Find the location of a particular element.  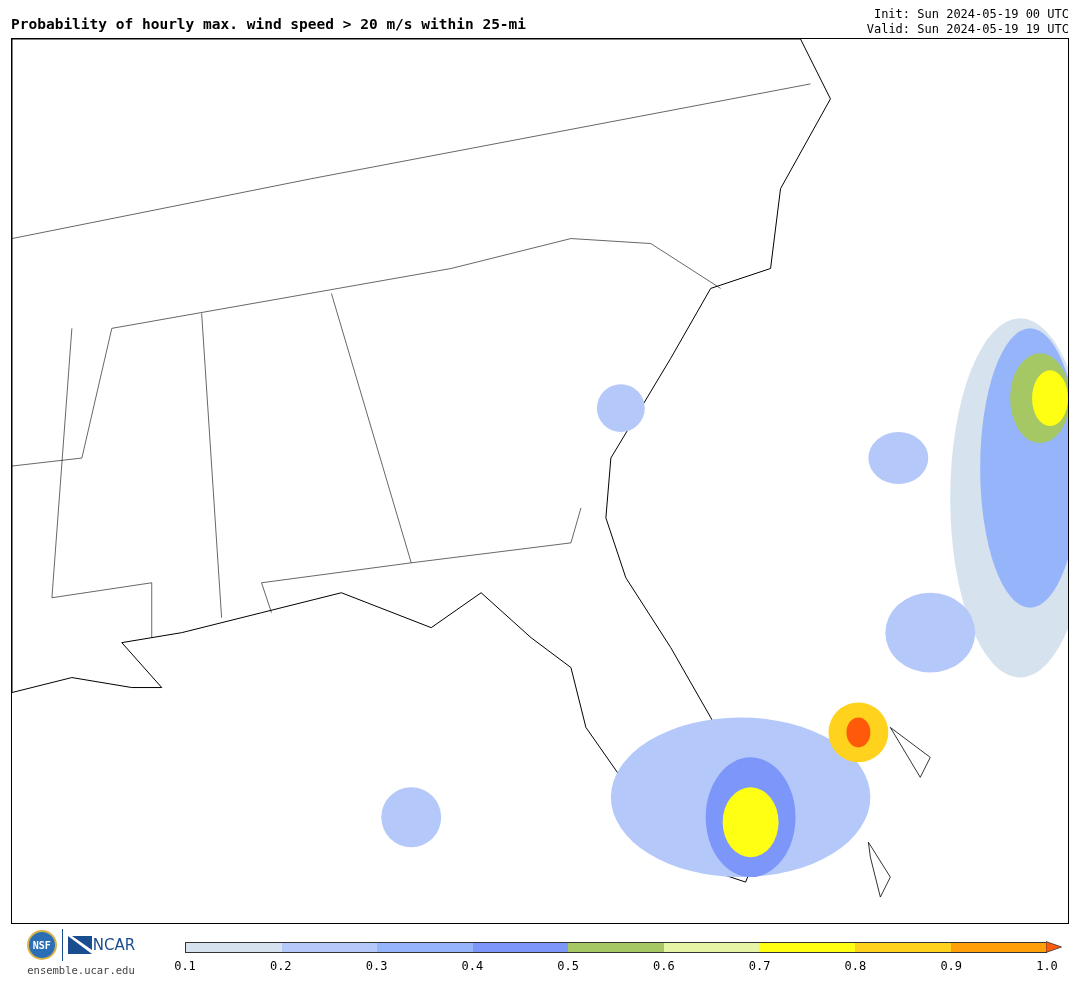

colorbar-tick-label: 0.2 is located at coordinates (280, 966).